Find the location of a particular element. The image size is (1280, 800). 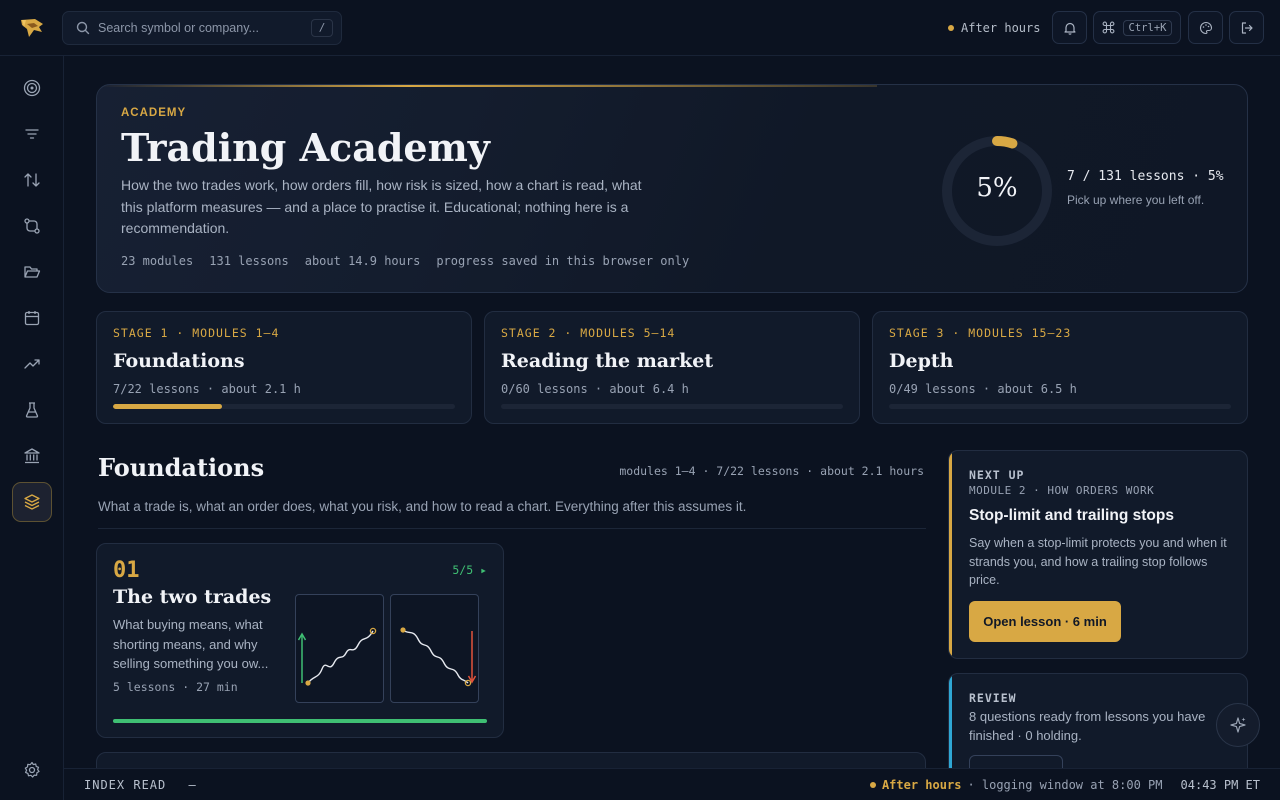

search-input: Search symbol or company... / is located at coordinates (202, 28).